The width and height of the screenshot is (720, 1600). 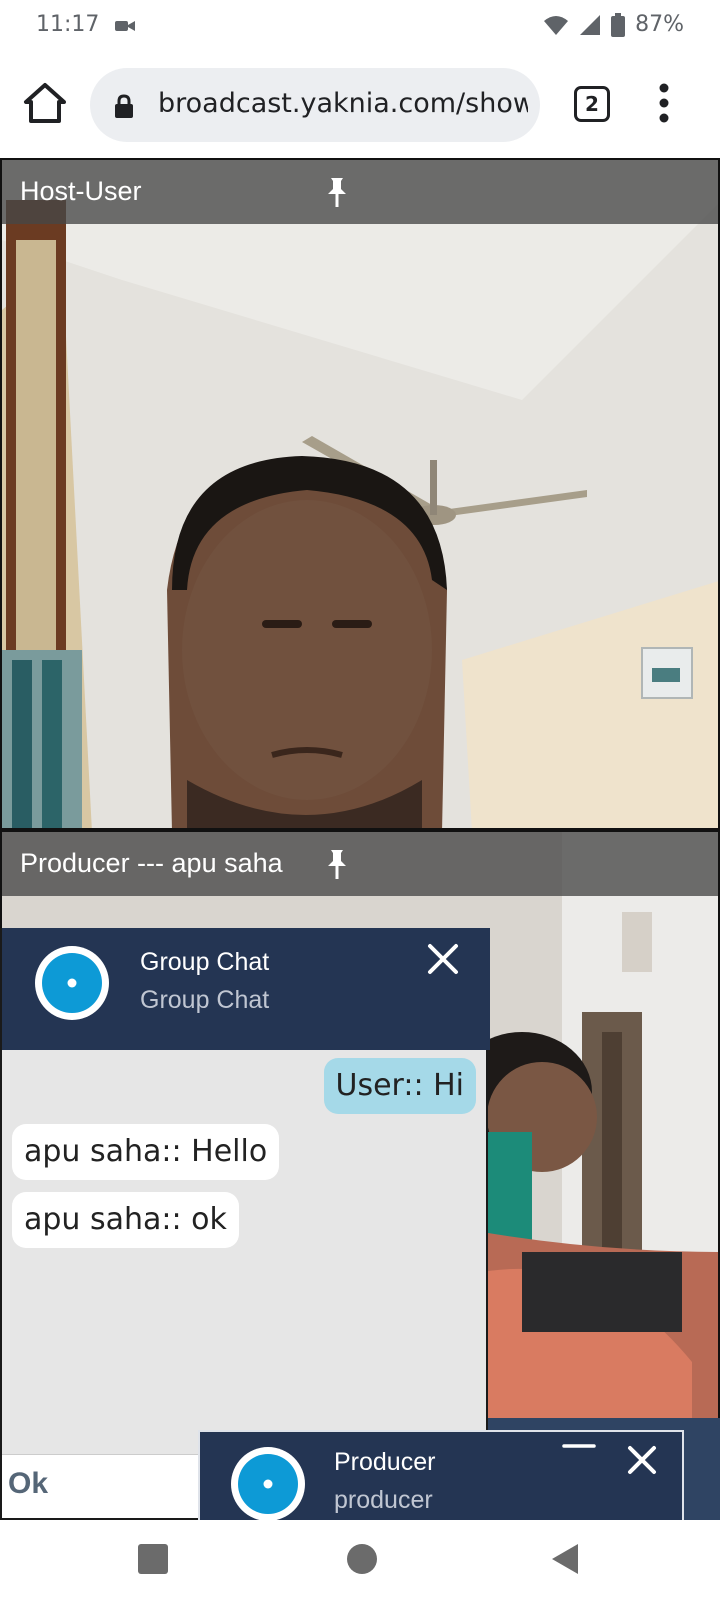 I want to click on chat-message-incoming: apu saha:: Hello, so click(x=146, y=1152).